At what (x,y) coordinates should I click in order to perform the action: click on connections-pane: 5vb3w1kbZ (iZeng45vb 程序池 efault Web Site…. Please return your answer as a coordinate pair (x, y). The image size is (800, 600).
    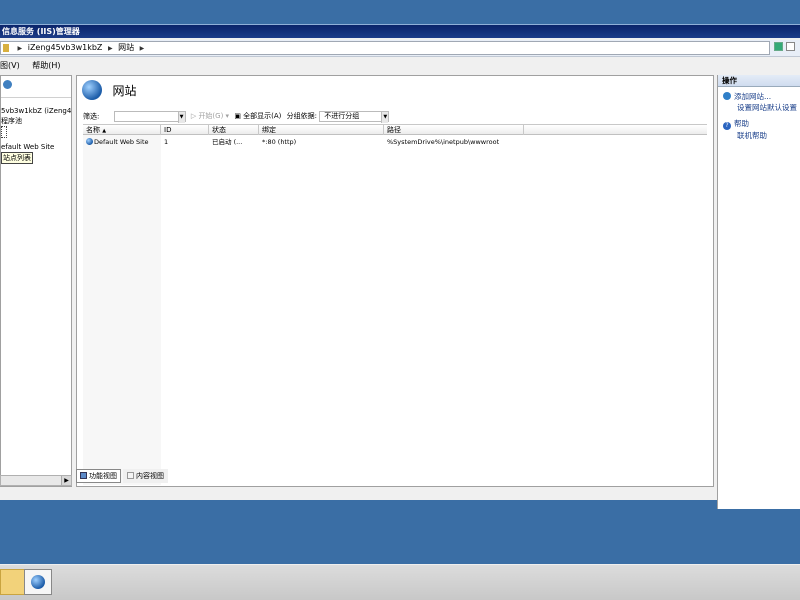
    Looking at the image, I should click on (36, 281).